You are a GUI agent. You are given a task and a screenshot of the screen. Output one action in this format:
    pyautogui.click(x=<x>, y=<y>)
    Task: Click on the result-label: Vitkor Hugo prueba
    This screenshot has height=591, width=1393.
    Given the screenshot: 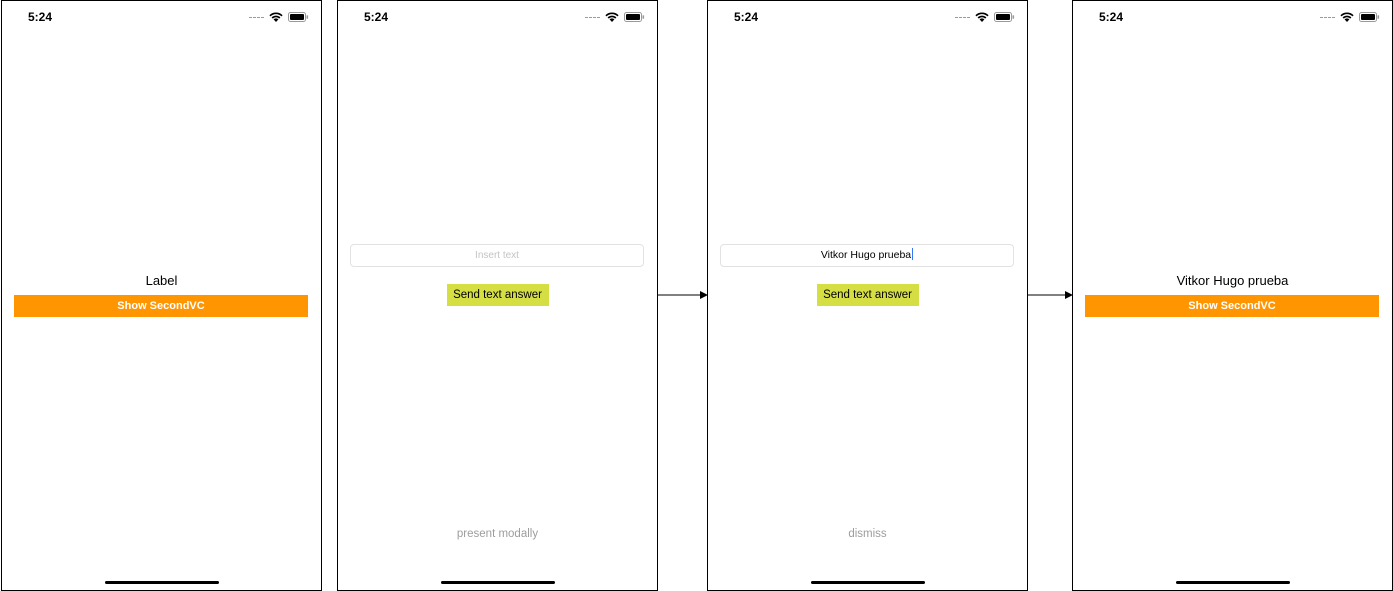 What is the action you would take?
    pyautogui.click(x=1232, y=280)
    